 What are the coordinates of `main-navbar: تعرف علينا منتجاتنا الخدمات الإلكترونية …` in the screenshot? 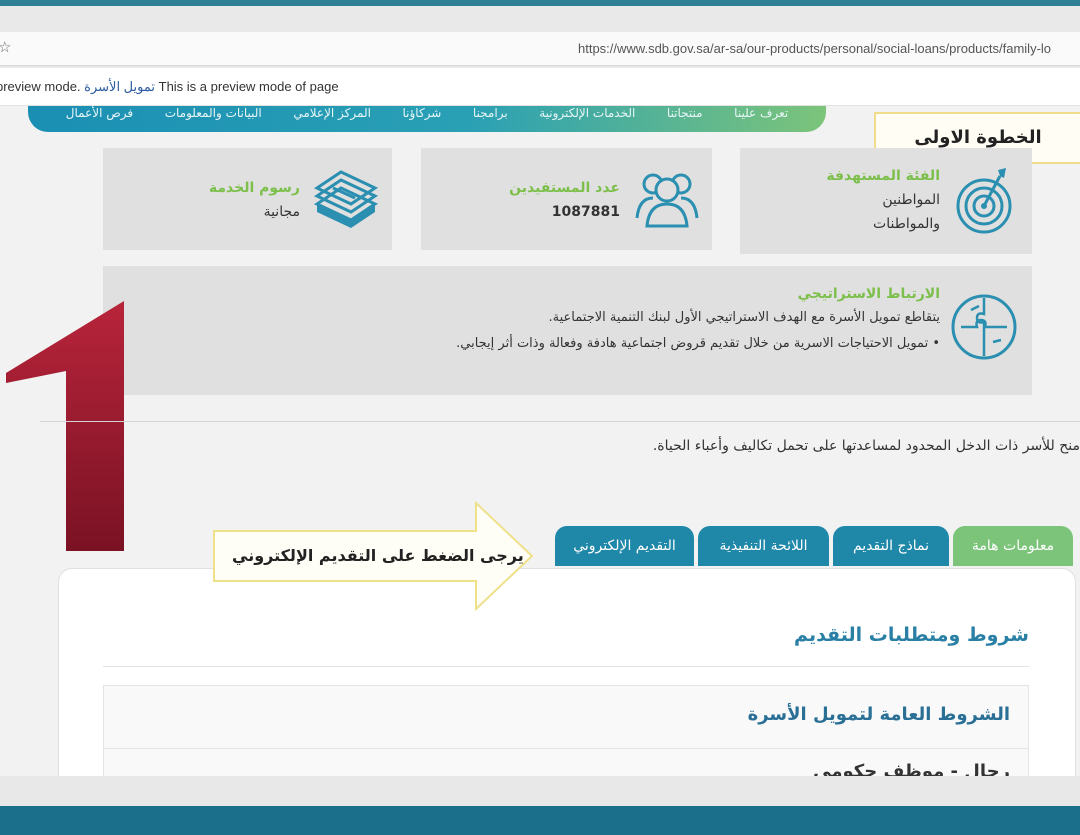 It's located at (427, 119).